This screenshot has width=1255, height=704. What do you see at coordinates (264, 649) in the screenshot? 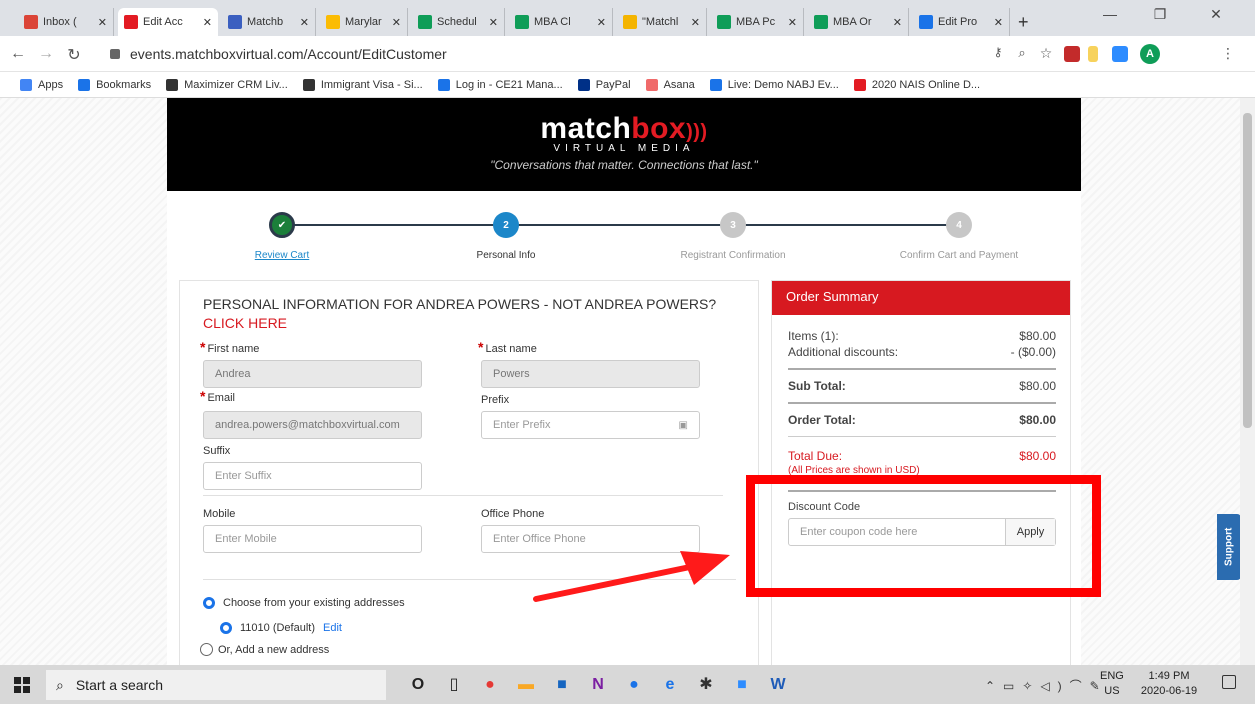
I see `new-address-option: Or, Add a new address` at bounding box center [264, 649].